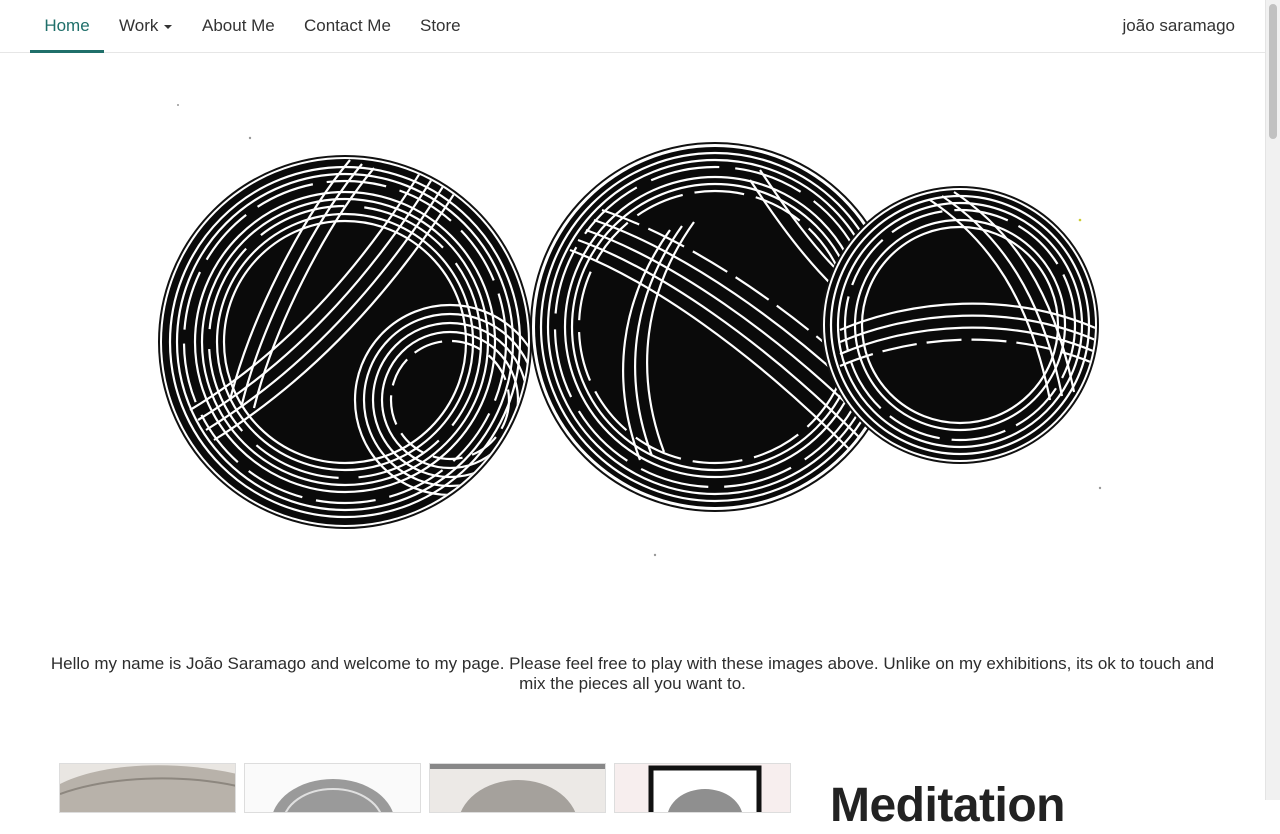 The width and height of the screenshot is (1280, 834). Describe the element at coordinates (168, 26) in the screenshot. I see `caret-down-icon` at that location.